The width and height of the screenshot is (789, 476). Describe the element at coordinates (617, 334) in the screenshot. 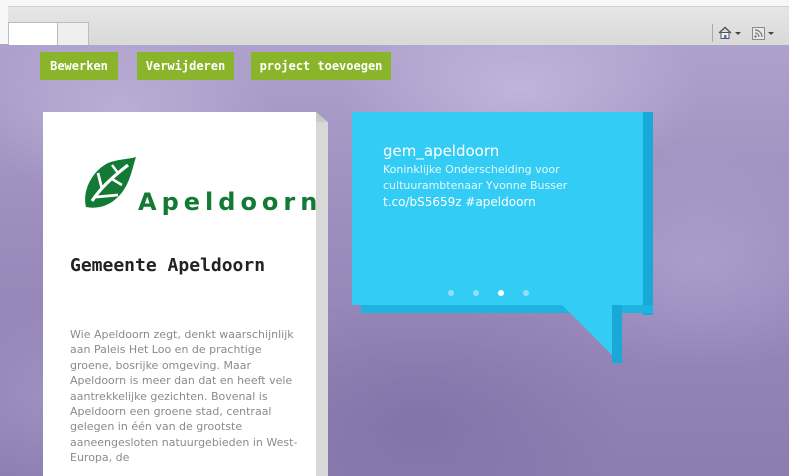

I see `bubble-tail-shadow` at that location.